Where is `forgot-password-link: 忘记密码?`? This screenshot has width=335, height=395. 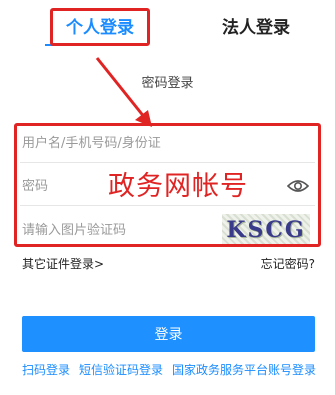
forgot-password-link: 忘记密码? is located at coordinates (288, 263).